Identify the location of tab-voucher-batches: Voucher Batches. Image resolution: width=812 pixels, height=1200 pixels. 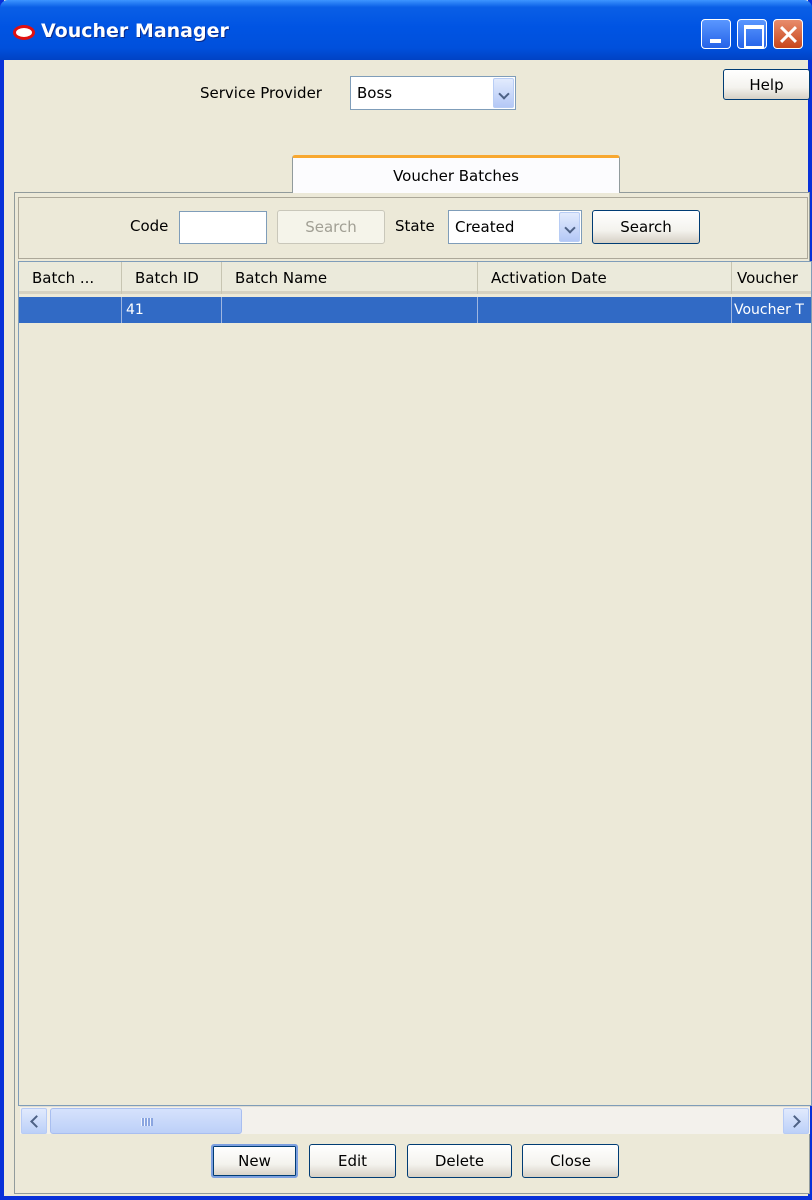
(456, 174).